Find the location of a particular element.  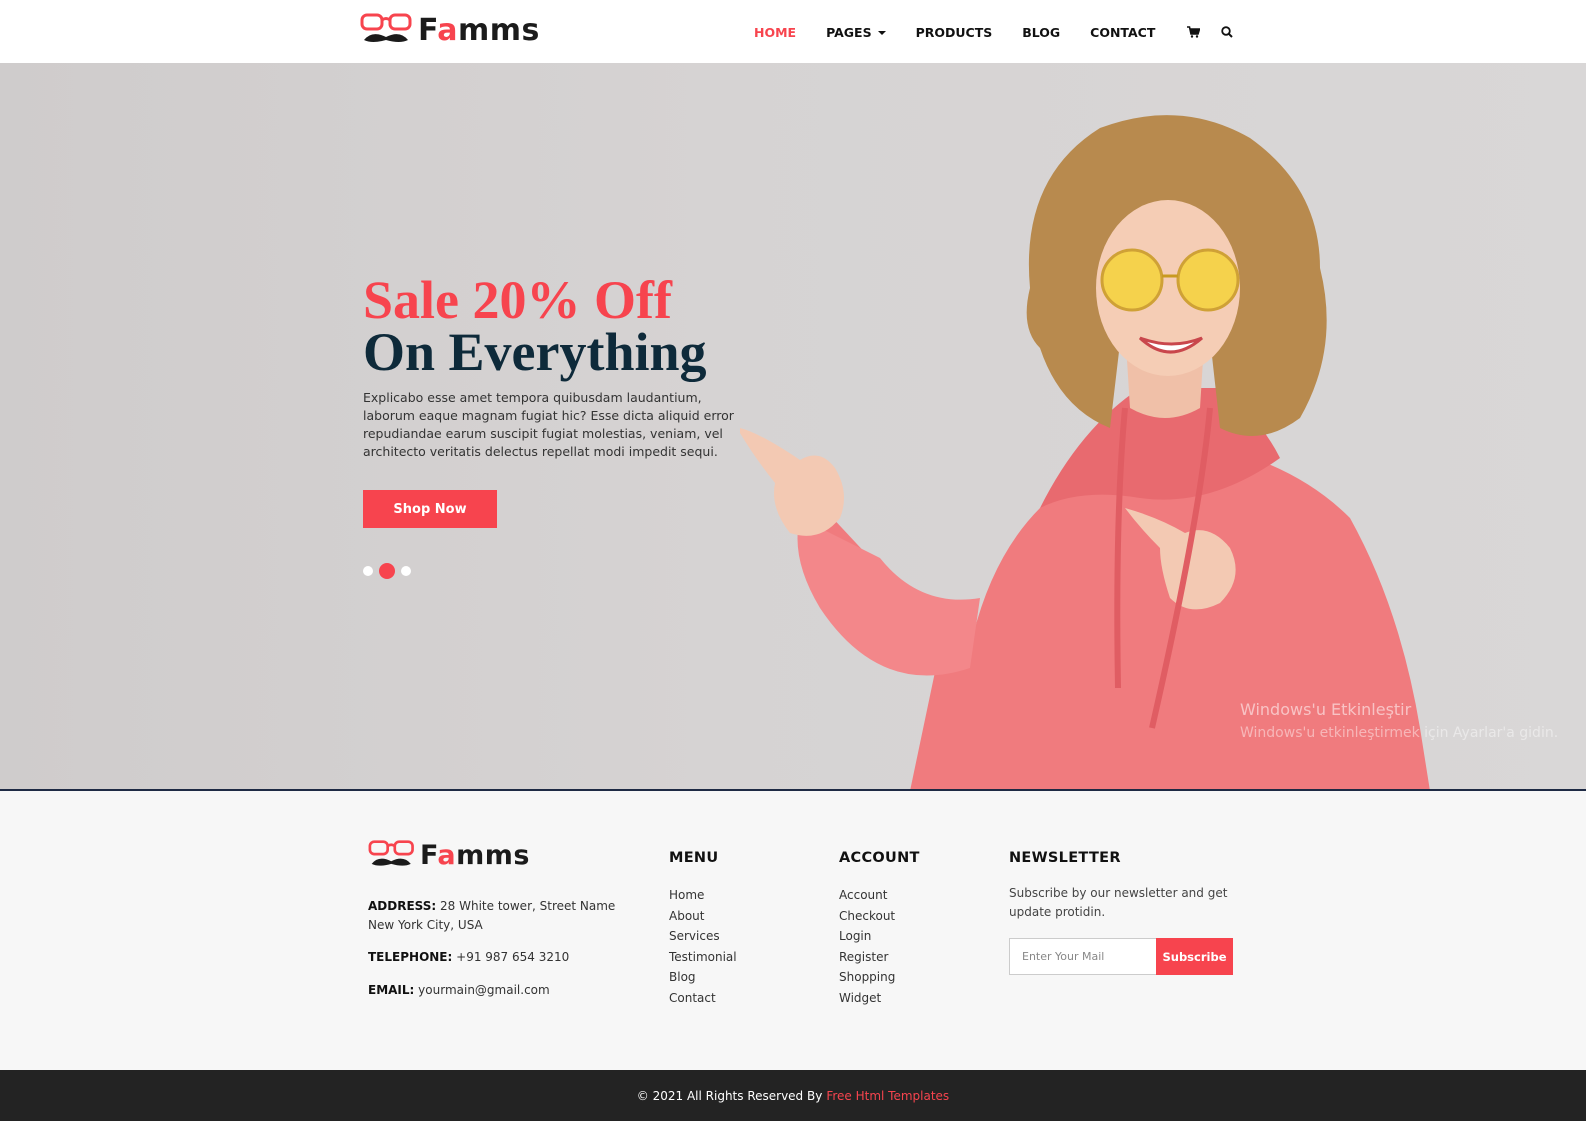

copyright-link: Free Html Templates is located at coordinates (887, 1096).